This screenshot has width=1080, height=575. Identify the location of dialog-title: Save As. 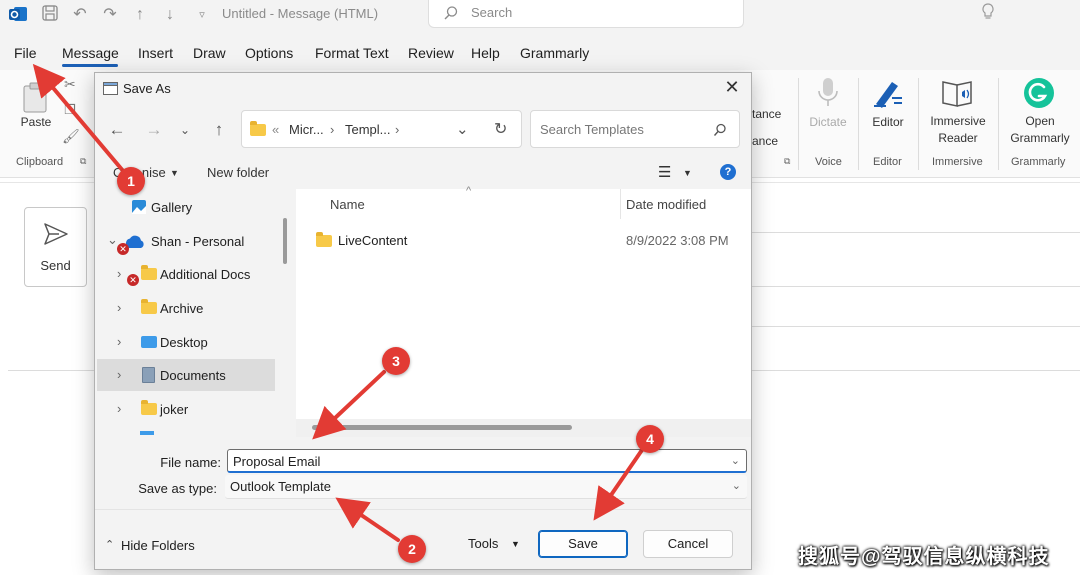
(147, 88).